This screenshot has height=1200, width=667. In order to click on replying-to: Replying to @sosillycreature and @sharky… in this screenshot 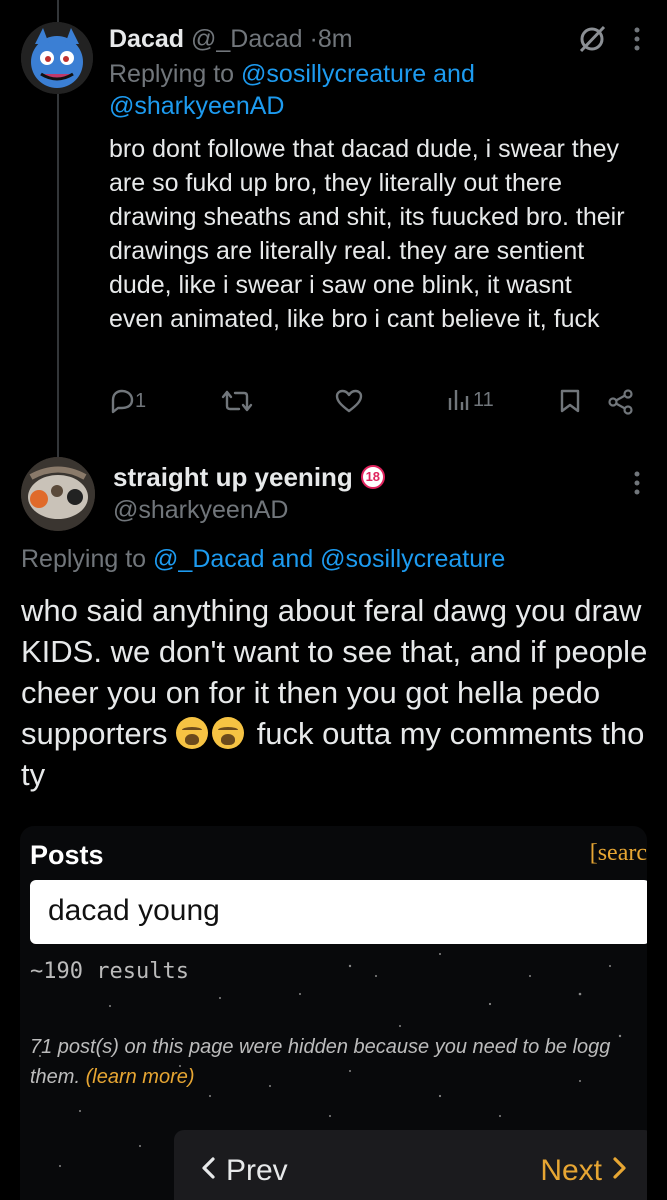, I will do `click(379, 90)`.